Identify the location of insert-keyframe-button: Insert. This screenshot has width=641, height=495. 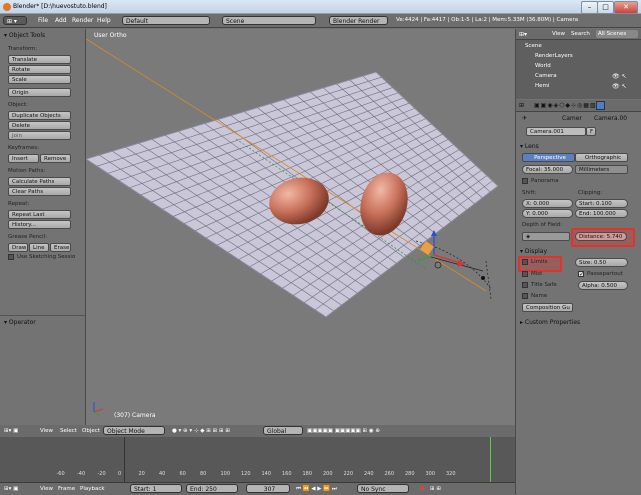
(23, 158).